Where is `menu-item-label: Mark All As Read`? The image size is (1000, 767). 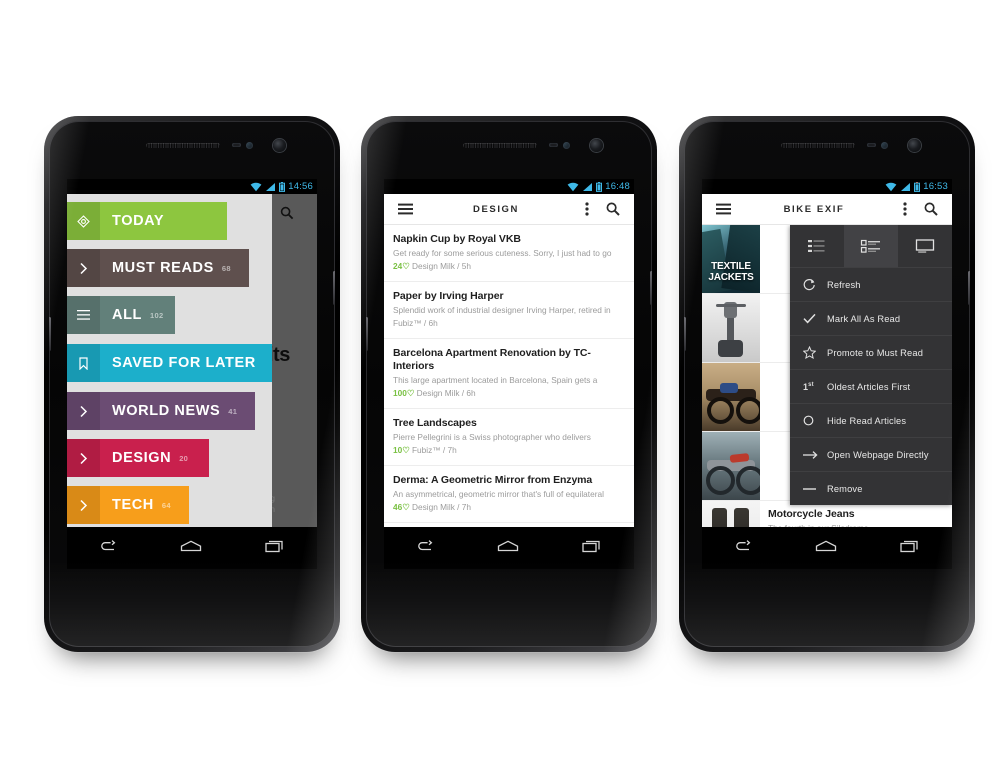
menu-item-label: Mark All As Read is located at coordinates (864, 318).